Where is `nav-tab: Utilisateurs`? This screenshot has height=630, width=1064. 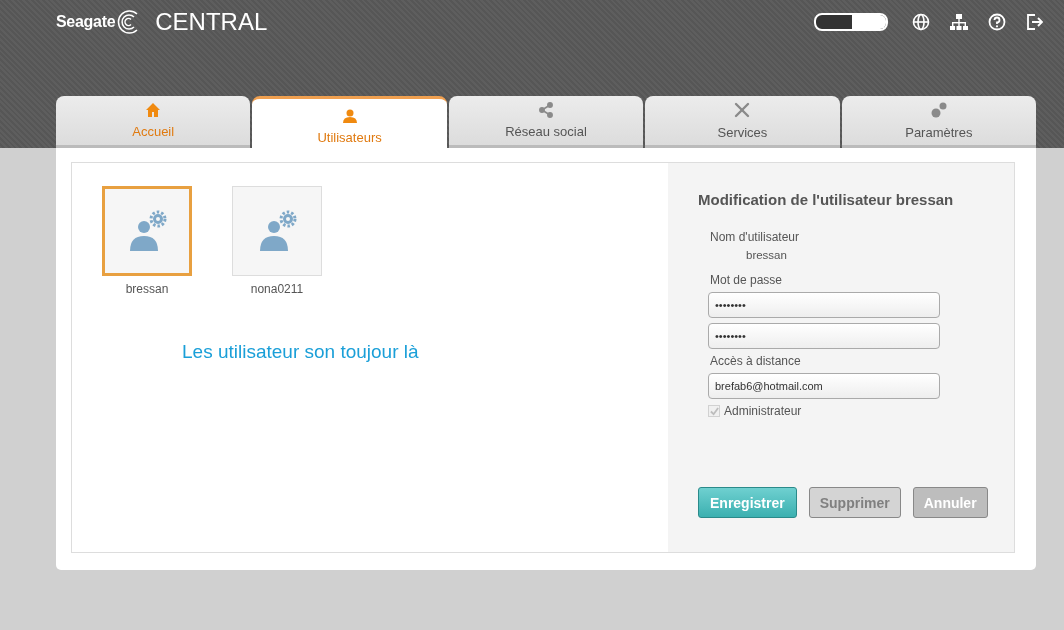 nav-tab: Utilisateurs is located at coordinates (349, 122).